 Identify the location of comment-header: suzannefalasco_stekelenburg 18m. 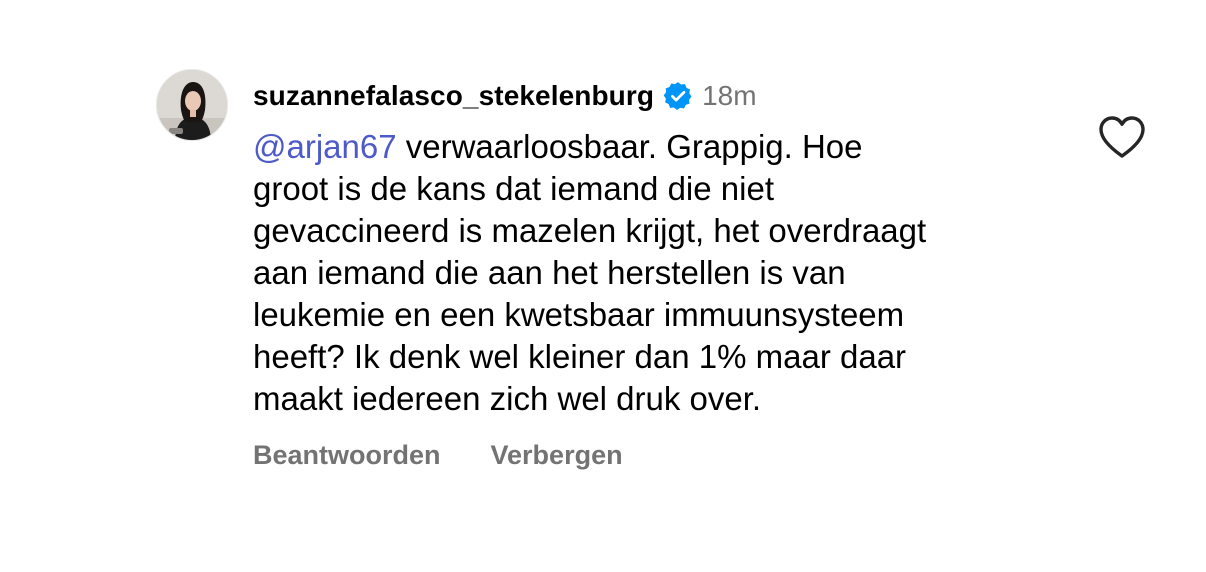
(505, 96).